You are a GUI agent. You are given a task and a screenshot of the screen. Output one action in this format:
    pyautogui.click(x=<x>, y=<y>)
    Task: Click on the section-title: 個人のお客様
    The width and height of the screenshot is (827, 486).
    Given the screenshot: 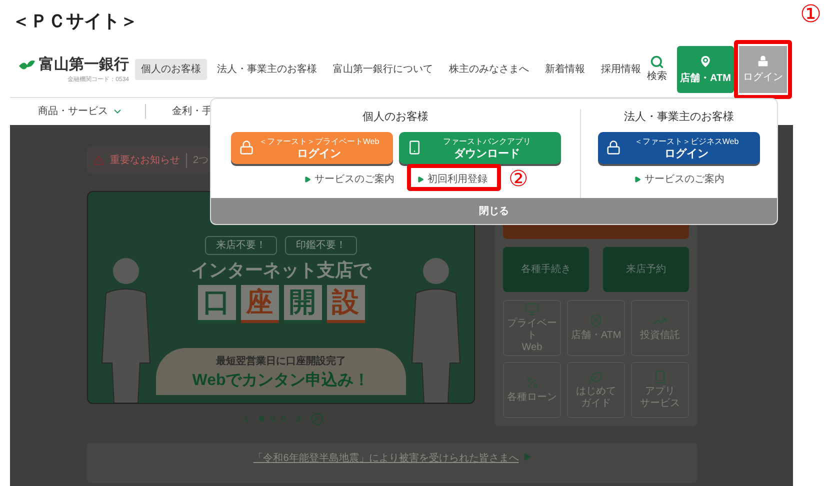 What is the action you would take?
    pyautogui.click(x=395, y=117)
    